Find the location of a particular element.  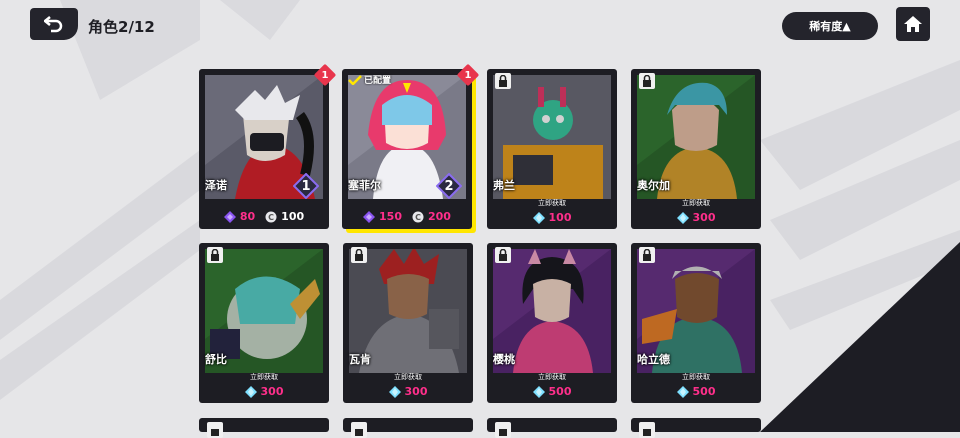

page-title: 角色2/12 is located at coordinates (121, 26).